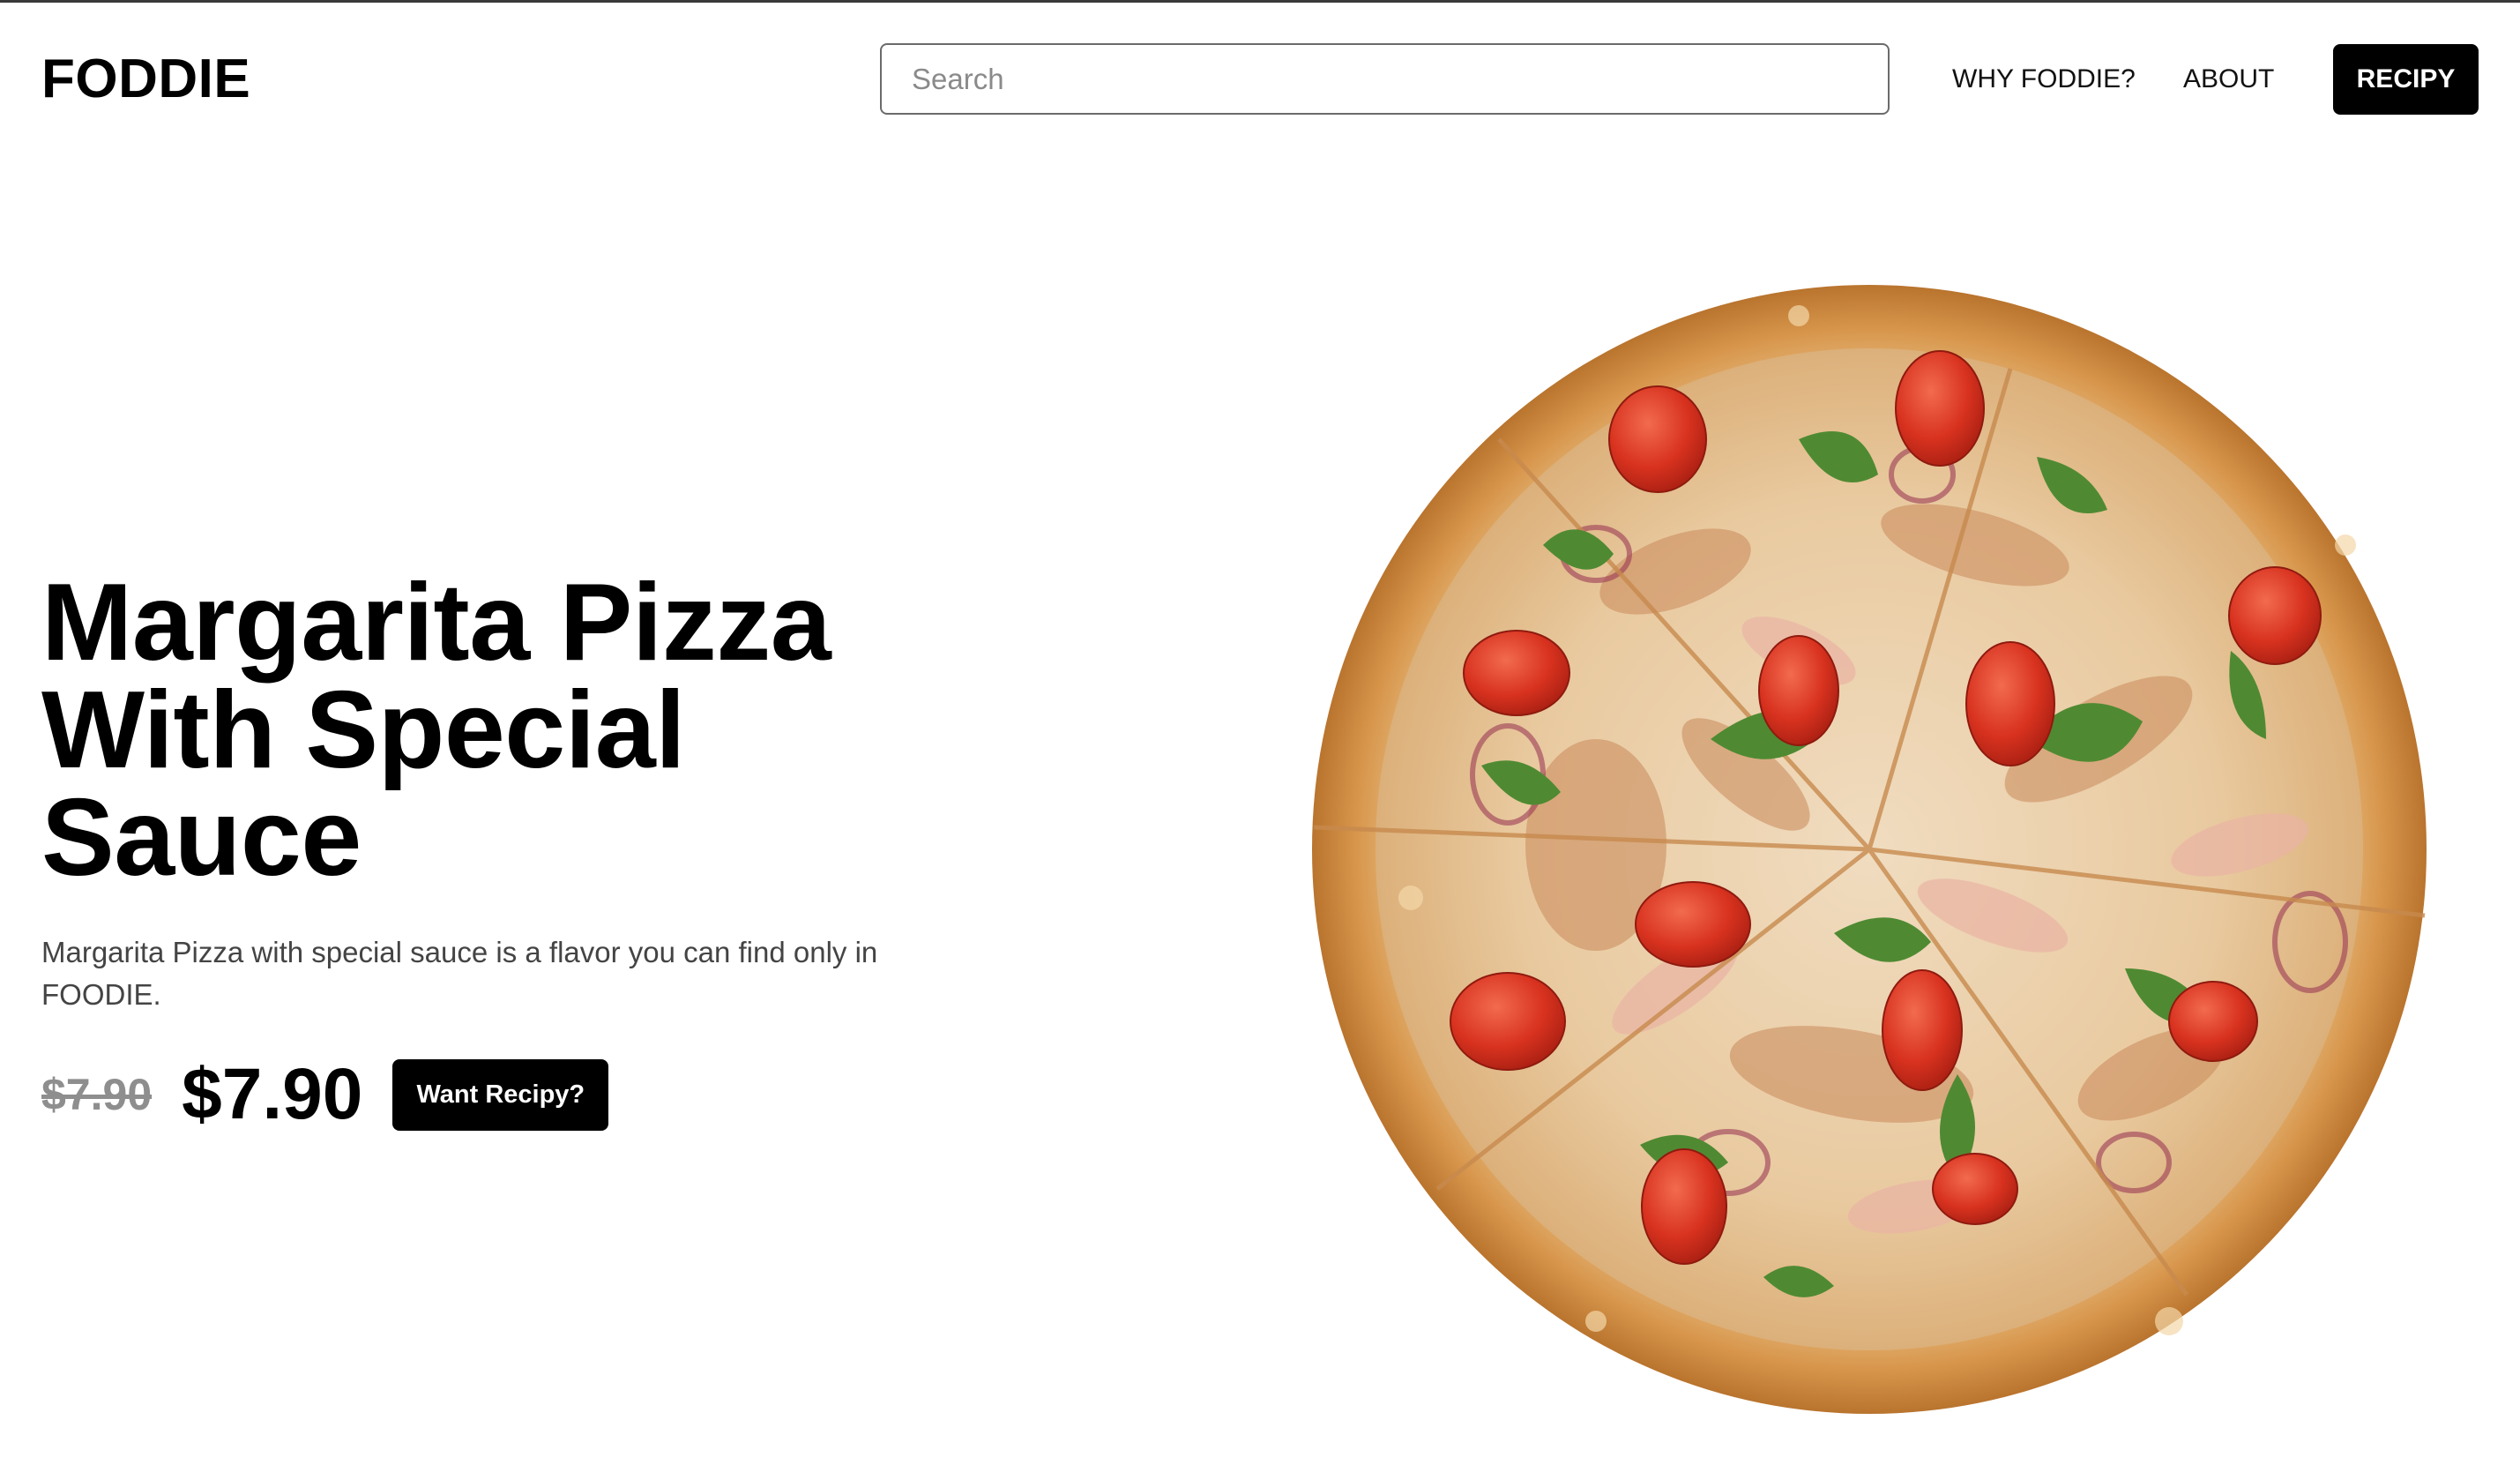  Describe the element at coordinates (1385, 79) in the screenshot. I see `search-input` at that location.